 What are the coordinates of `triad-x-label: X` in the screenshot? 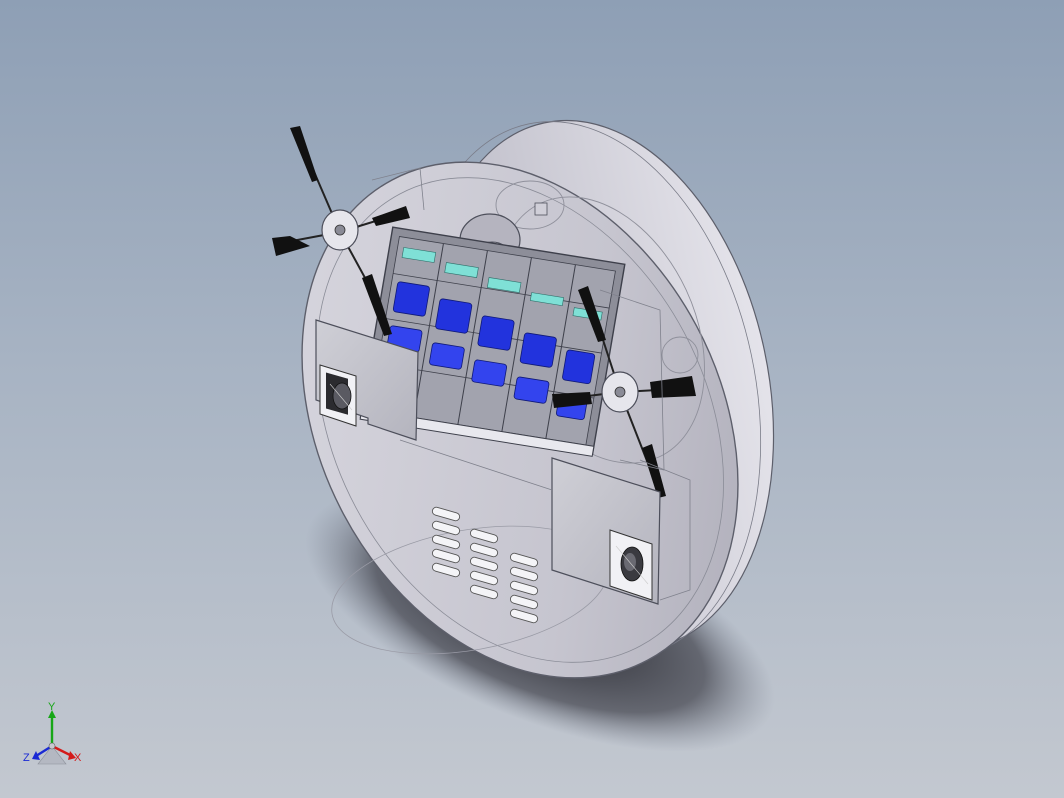 It's located at (78, 758).